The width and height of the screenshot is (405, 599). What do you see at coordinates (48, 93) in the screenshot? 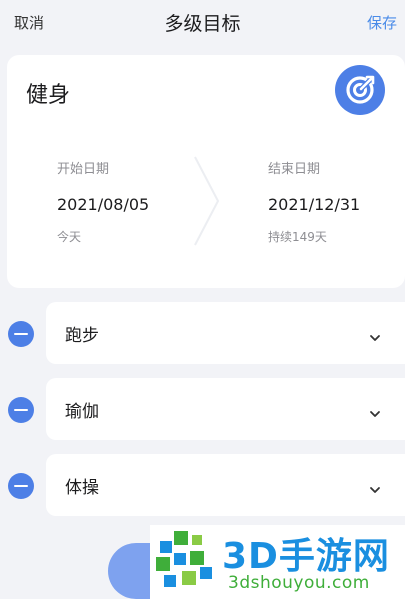
I see `goal-name: 健身` at bounding box center [48, 93].